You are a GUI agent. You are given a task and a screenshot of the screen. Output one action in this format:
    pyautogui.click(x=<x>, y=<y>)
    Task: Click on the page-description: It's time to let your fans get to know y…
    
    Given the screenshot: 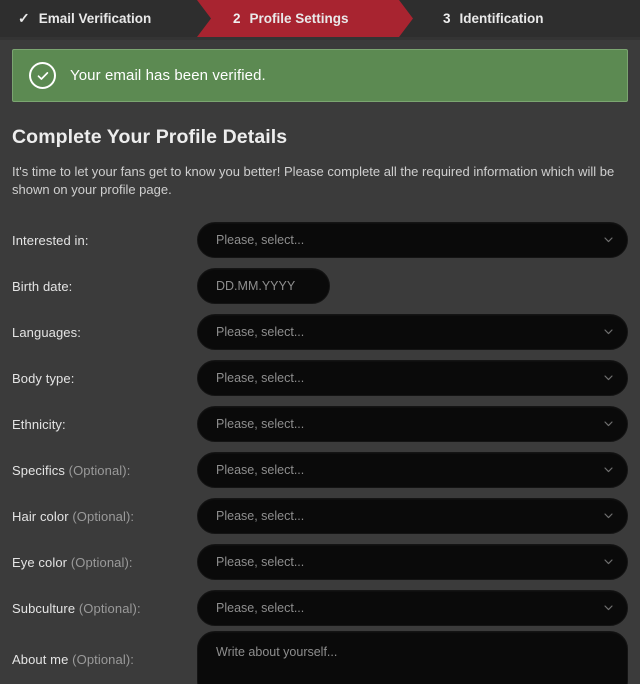 What is the action you would take?
    pyautogui.click(x=313, y=180)
    